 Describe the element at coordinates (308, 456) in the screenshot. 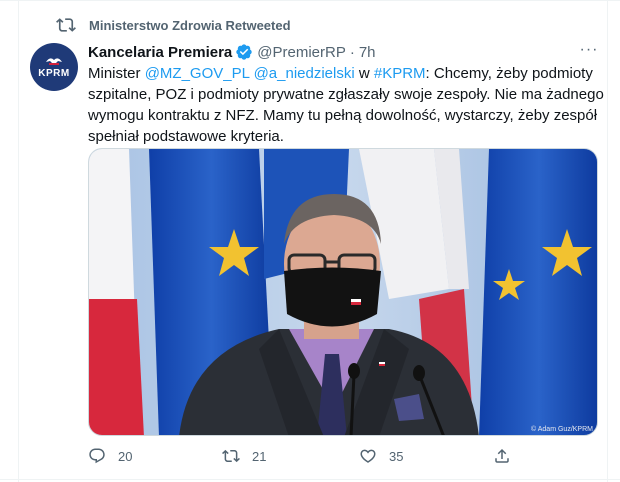

I see `tweet-actions: 20 21 35` at that location.